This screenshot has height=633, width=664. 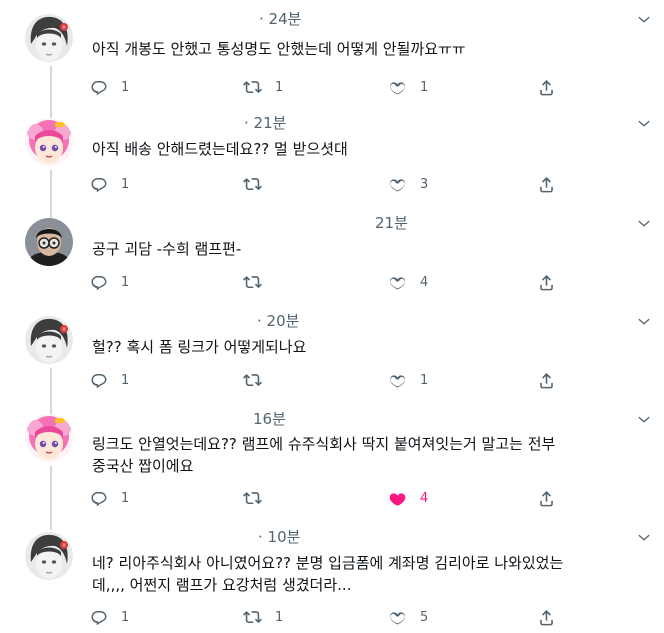 I want to click on tweet-actions: 1 1, so click(x=325, y=380).